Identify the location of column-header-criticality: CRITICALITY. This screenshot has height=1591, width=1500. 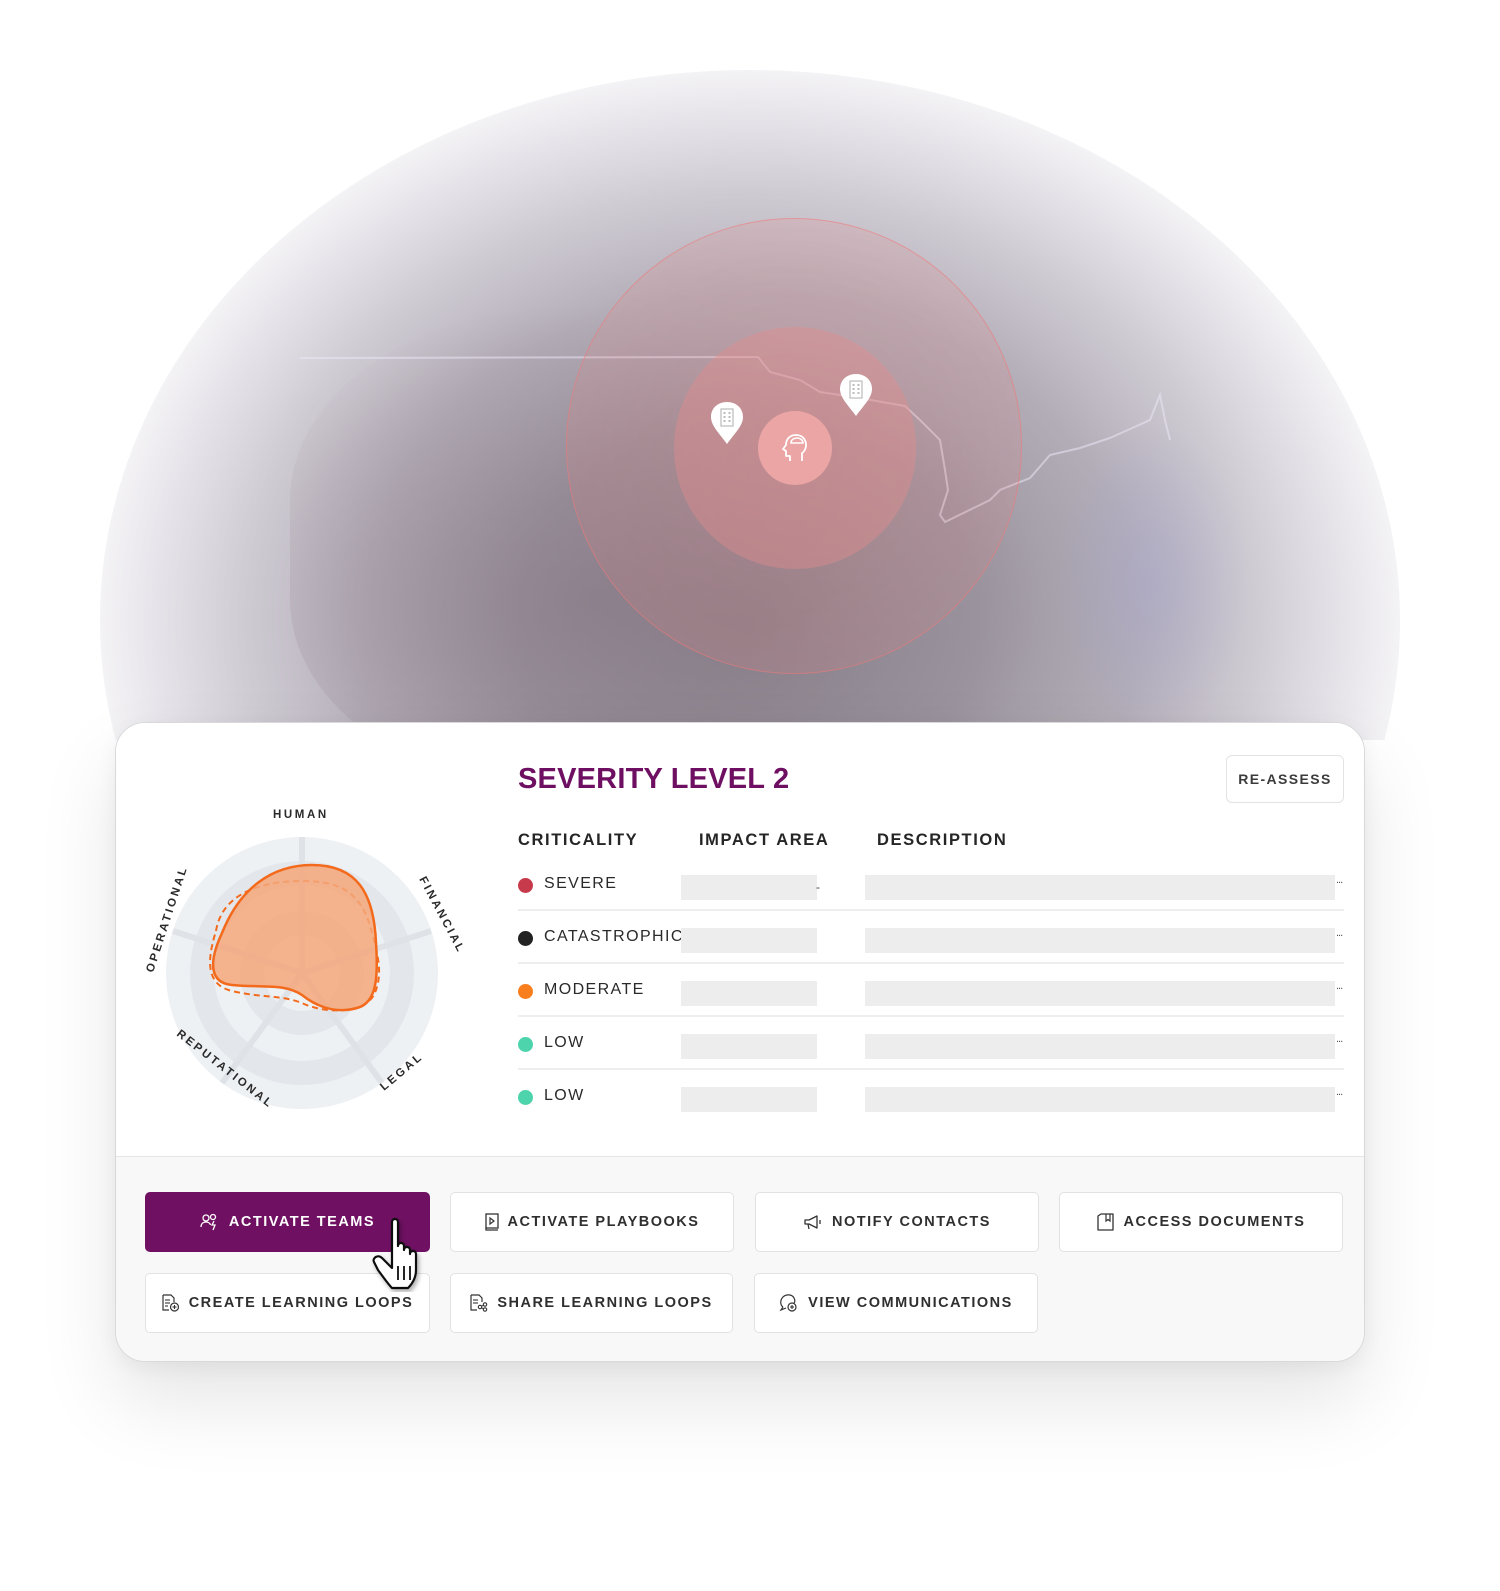
(578, 840).